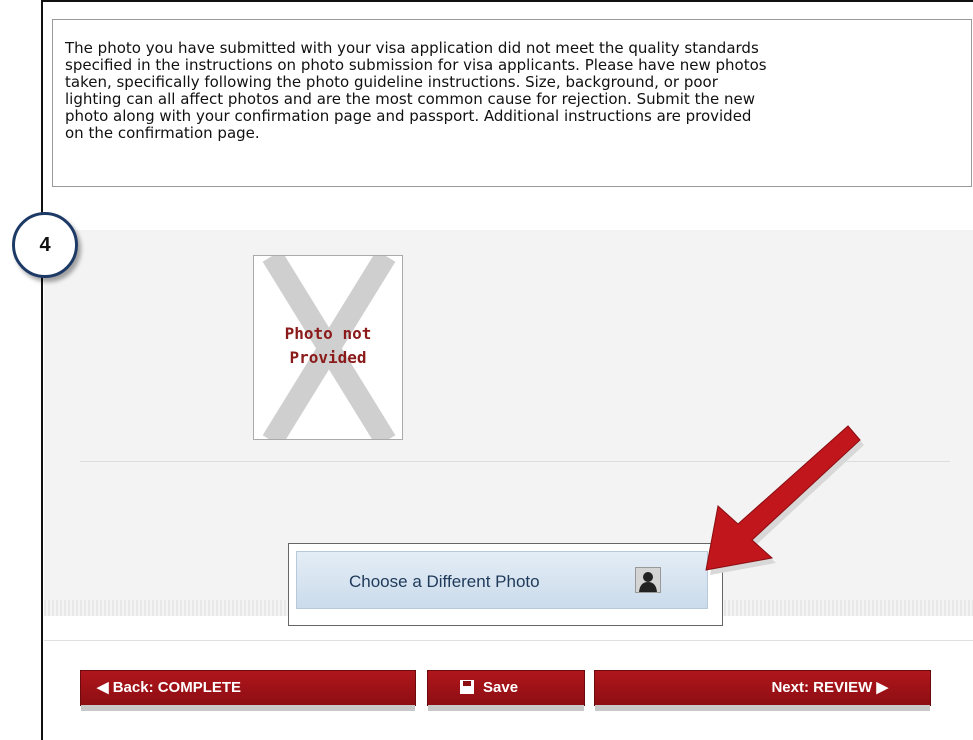 The width and height of the screenshot is (973, 740). Describe the element at coordinates (444, 581) in the screenshot. I see `choose-photo-label: Choose a Different Photo` at that location.